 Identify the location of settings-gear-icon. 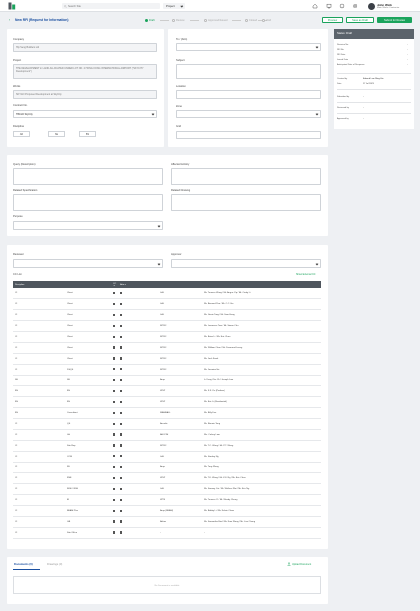
(355, 6).